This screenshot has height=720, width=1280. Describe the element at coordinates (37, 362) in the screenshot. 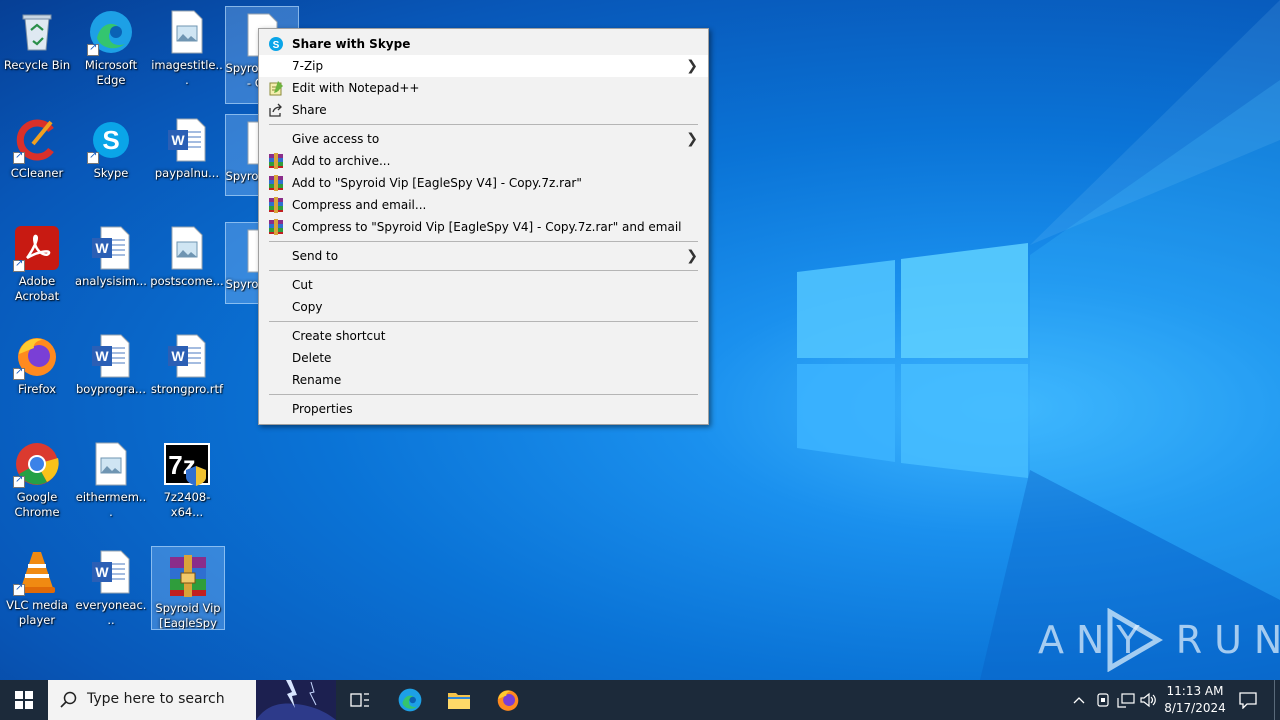

I see `desktop-icon-firefox: Firefox` at that location.